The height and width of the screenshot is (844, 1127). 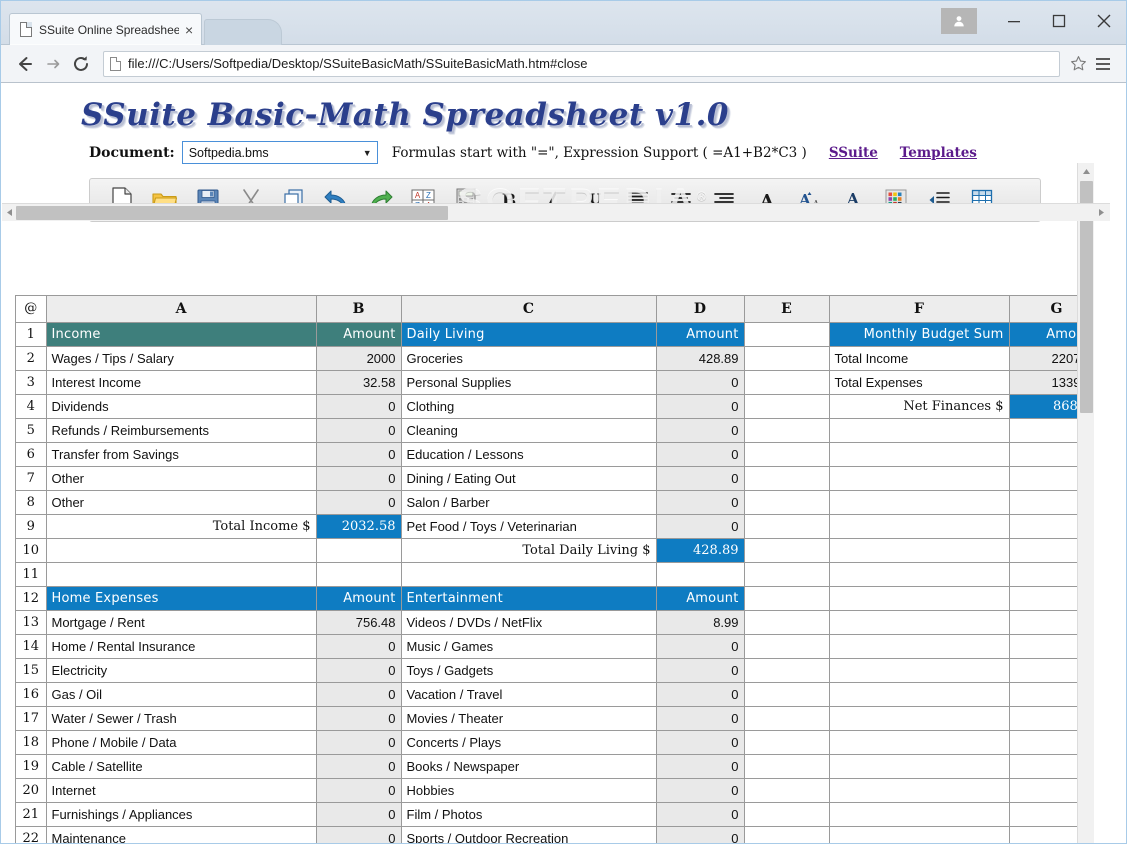 What do you see at coordinates (787, 382) in the screenshot?
I see `cell-E3` at bounding box center [787, 382].